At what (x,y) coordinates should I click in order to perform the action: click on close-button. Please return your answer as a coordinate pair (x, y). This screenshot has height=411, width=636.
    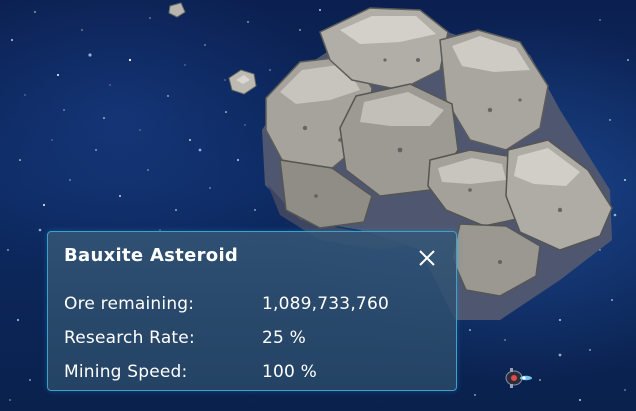
    Looking at the image, I should click on (427, 258).